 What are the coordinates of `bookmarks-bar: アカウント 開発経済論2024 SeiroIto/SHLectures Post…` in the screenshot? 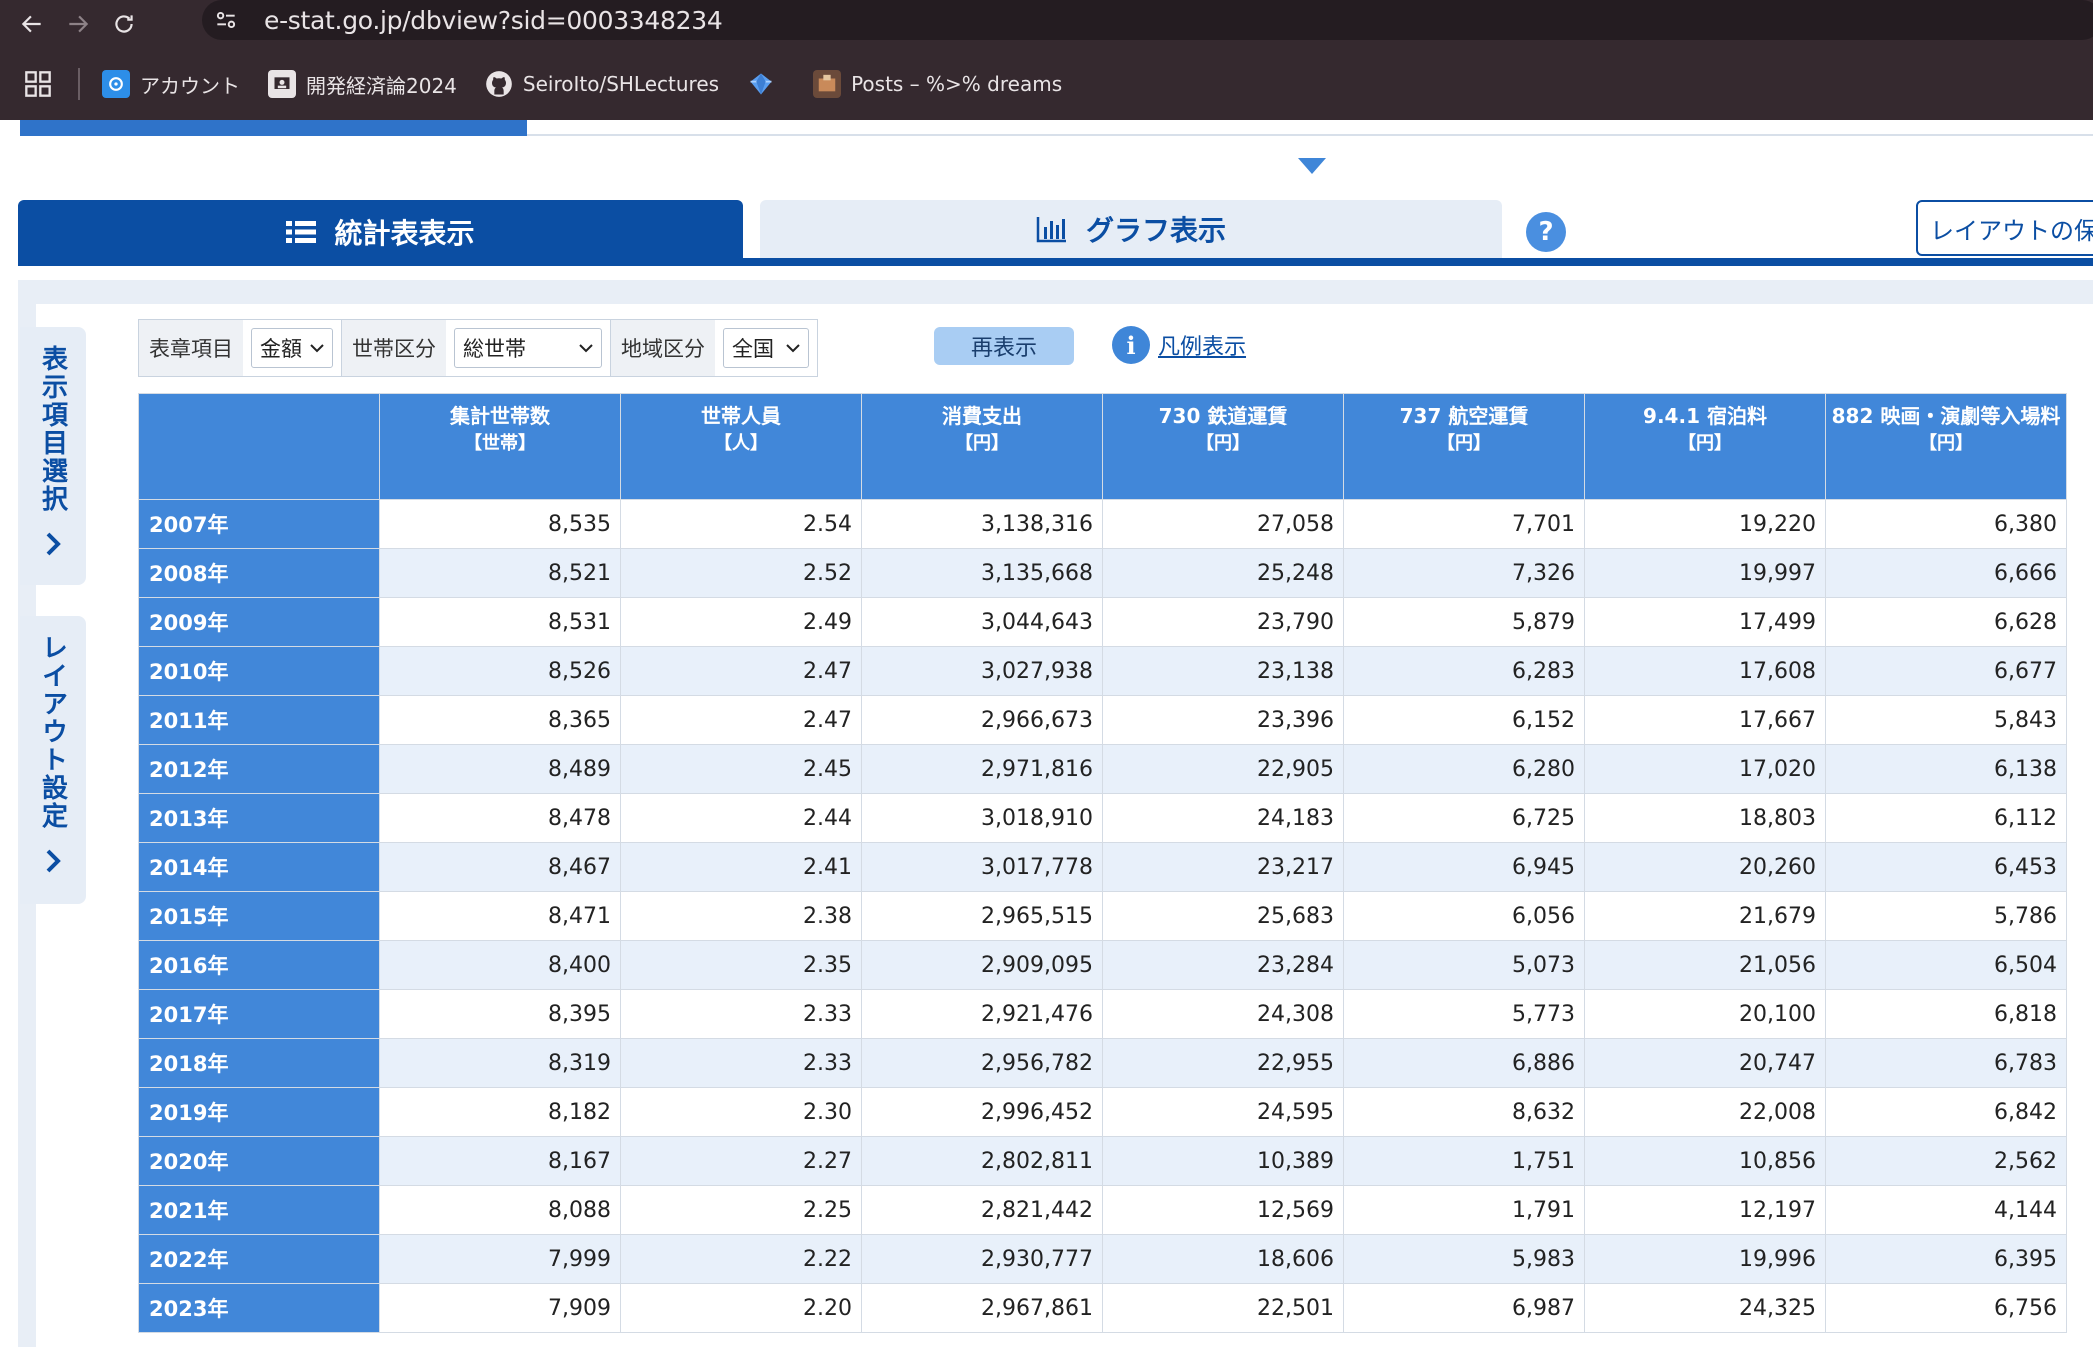 It's located at (1046, 84).